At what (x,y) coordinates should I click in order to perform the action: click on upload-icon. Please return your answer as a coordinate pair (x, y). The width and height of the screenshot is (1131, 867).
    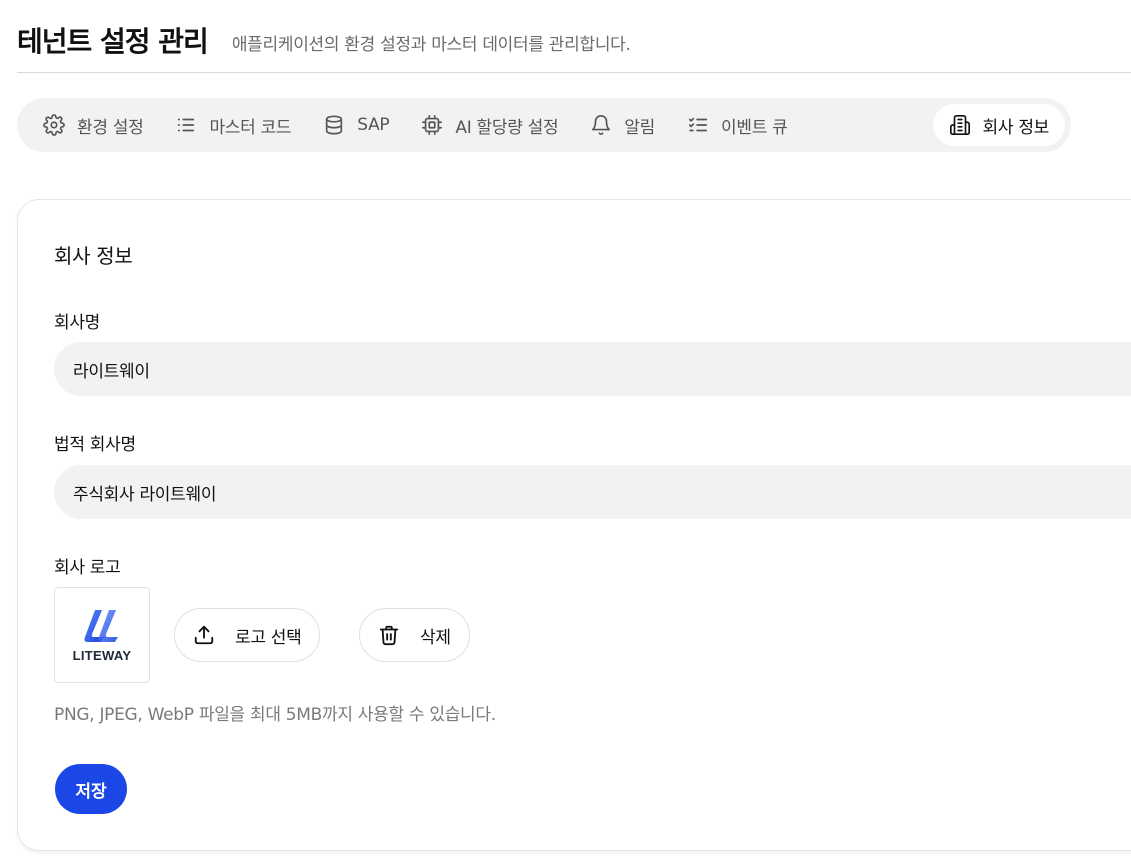
    Looking at the image, I should click on (204, 635).